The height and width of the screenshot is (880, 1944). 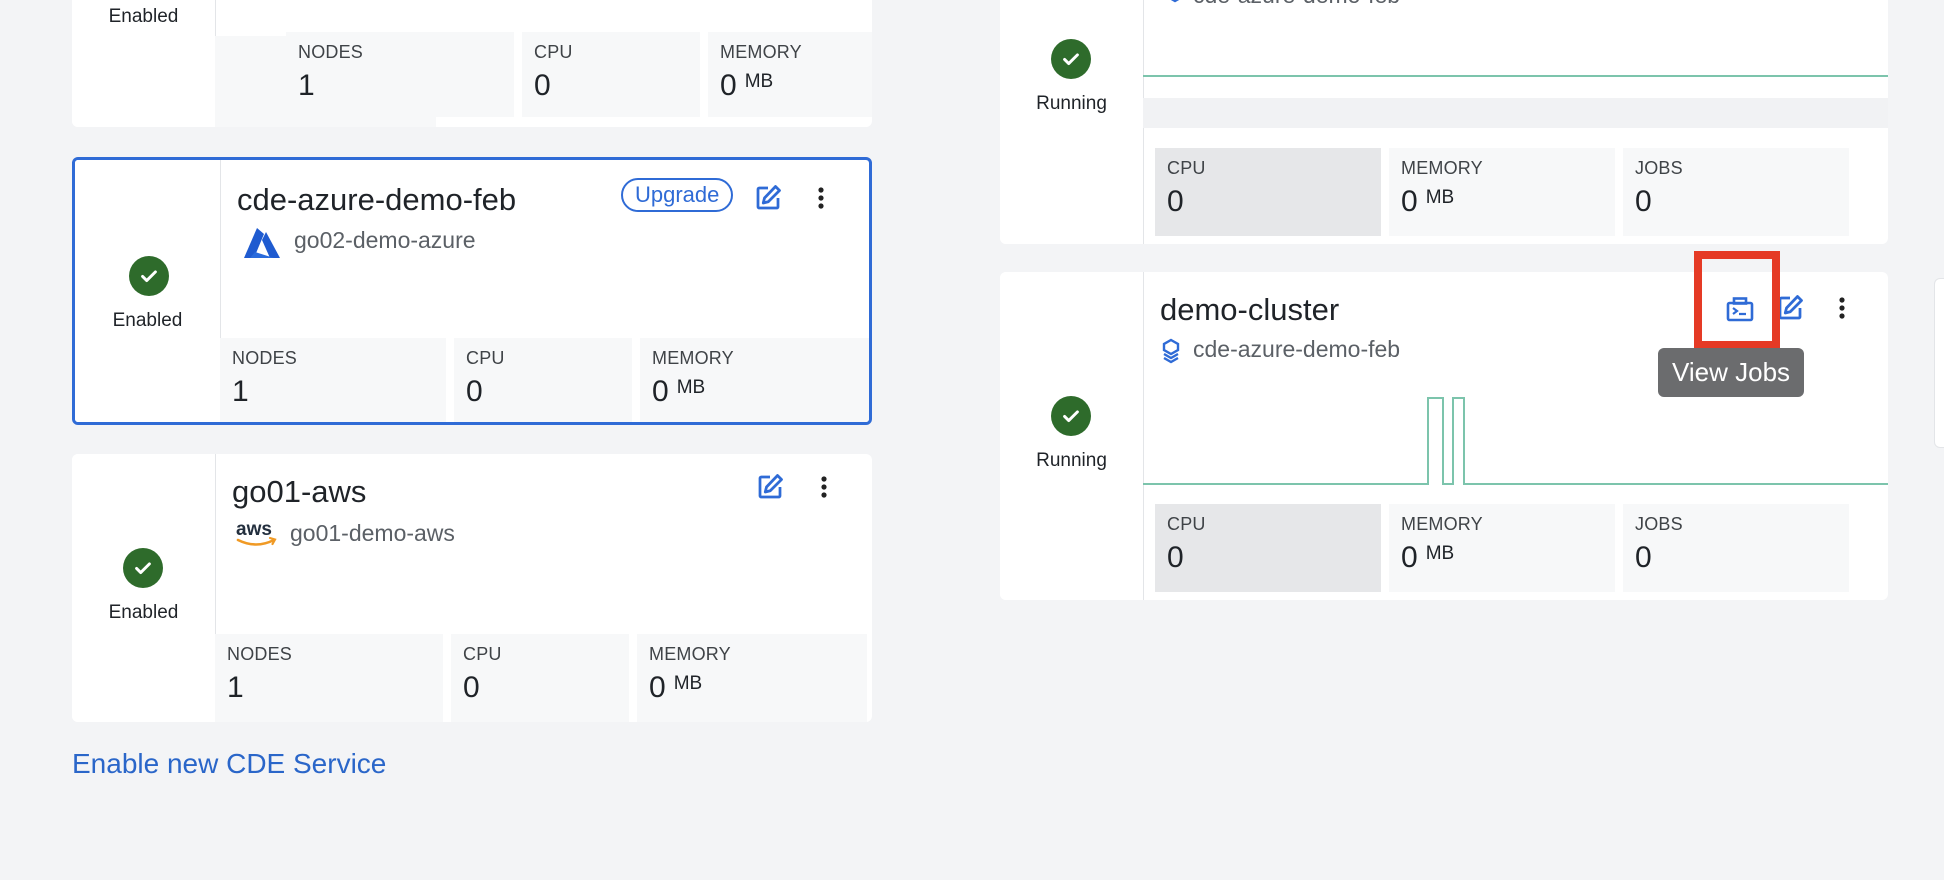 I want to click on cluster-name: demo-cluster, so click(x=1250, y=309).